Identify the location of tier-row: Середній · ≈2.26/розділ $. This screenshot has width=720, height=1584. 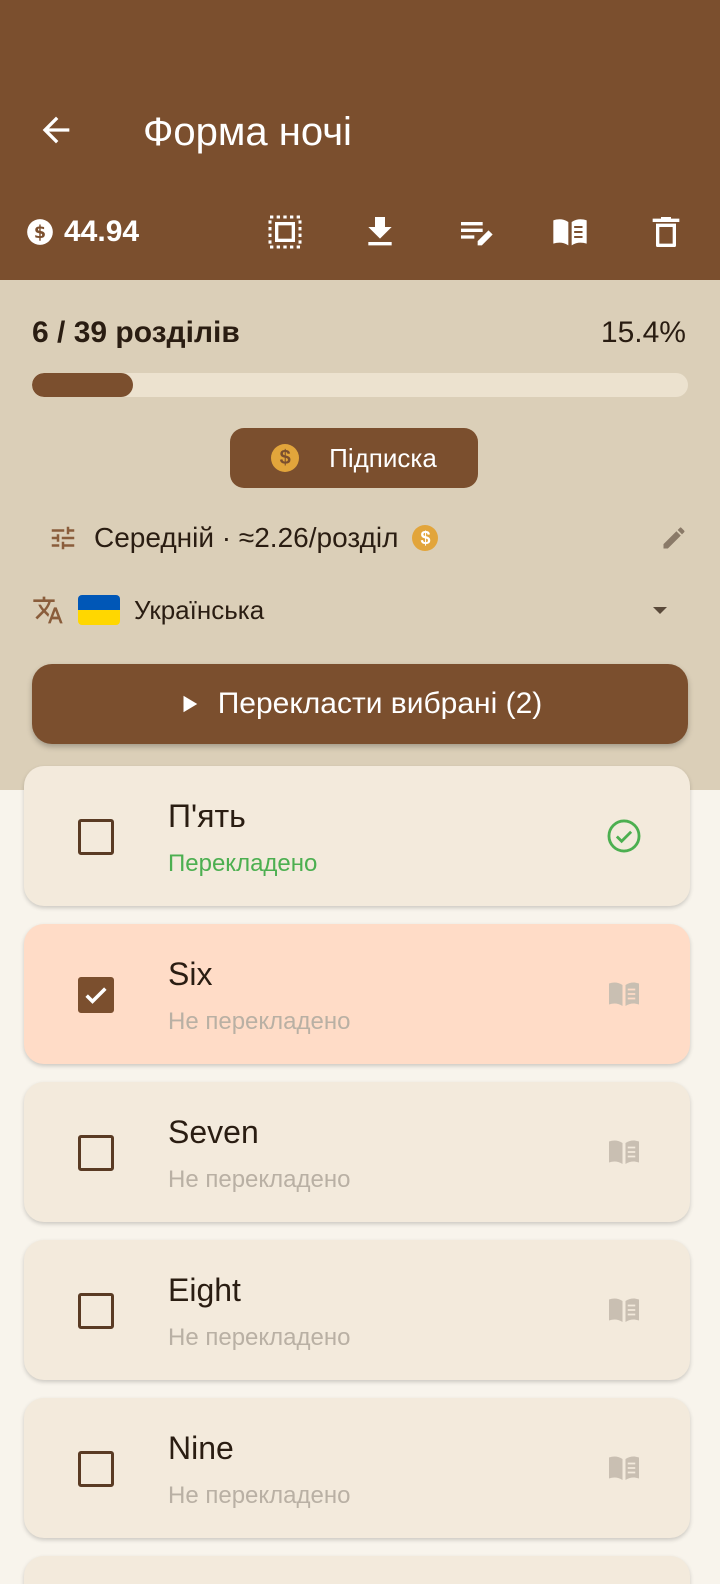
(368, 538).